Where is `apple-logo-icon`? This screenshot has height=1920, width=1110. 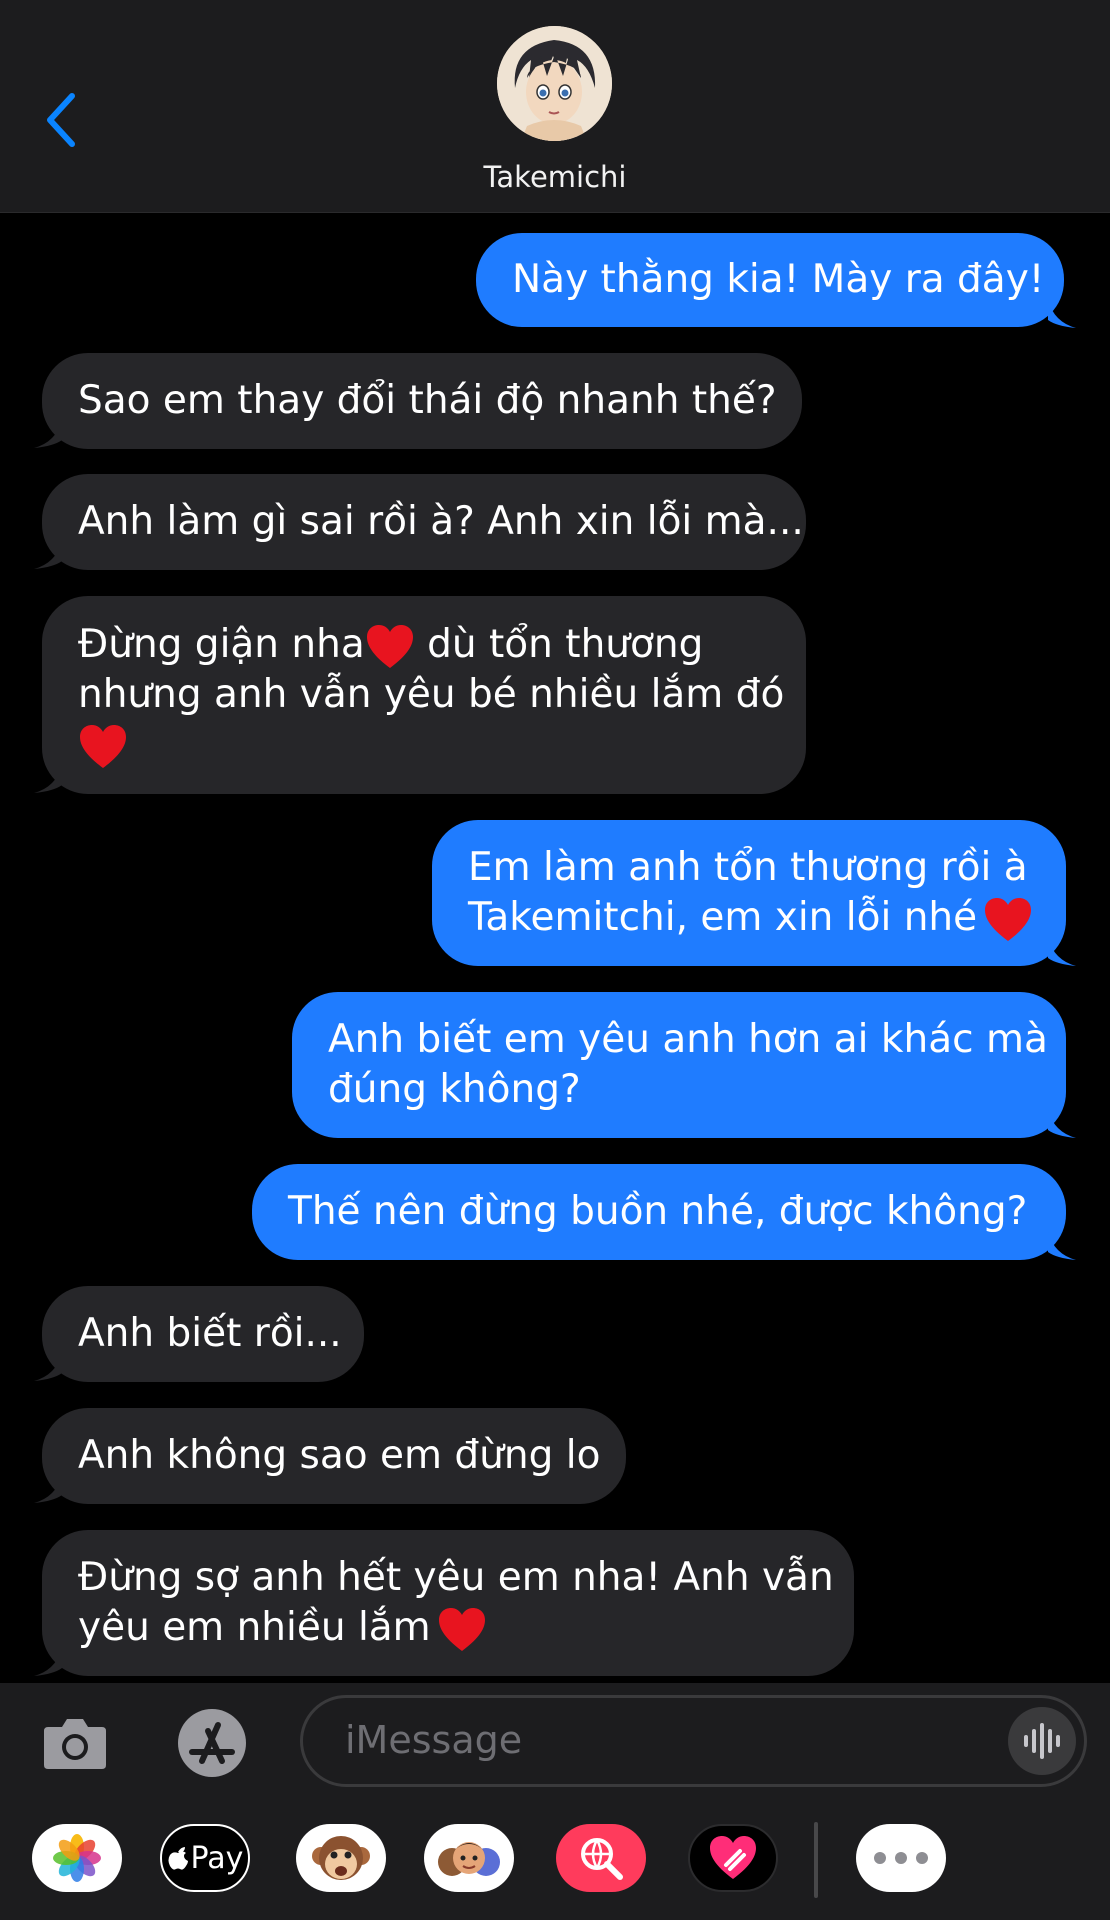 apple-logo-icon is located at coordinates (178, 1858).